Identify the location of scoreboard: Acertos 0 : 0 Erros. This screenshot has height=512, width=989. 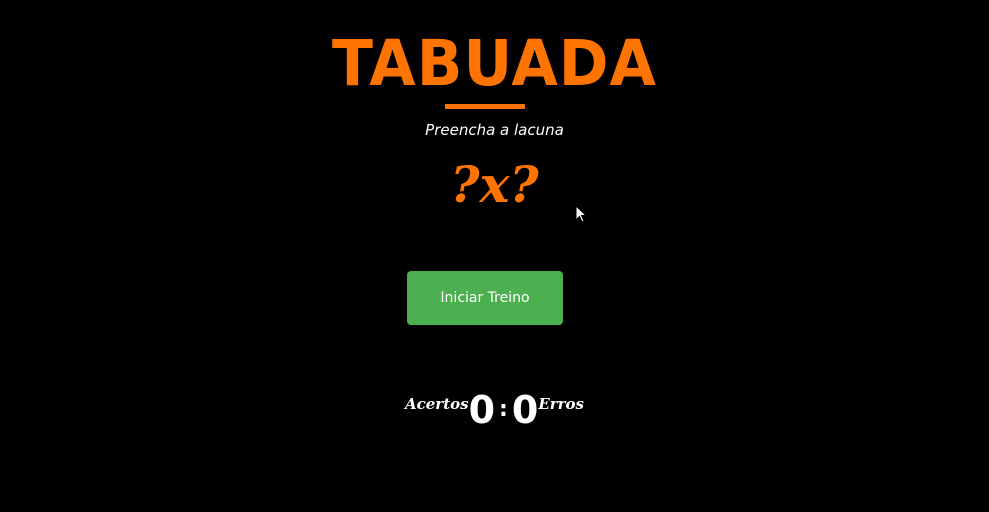
(494, 410).